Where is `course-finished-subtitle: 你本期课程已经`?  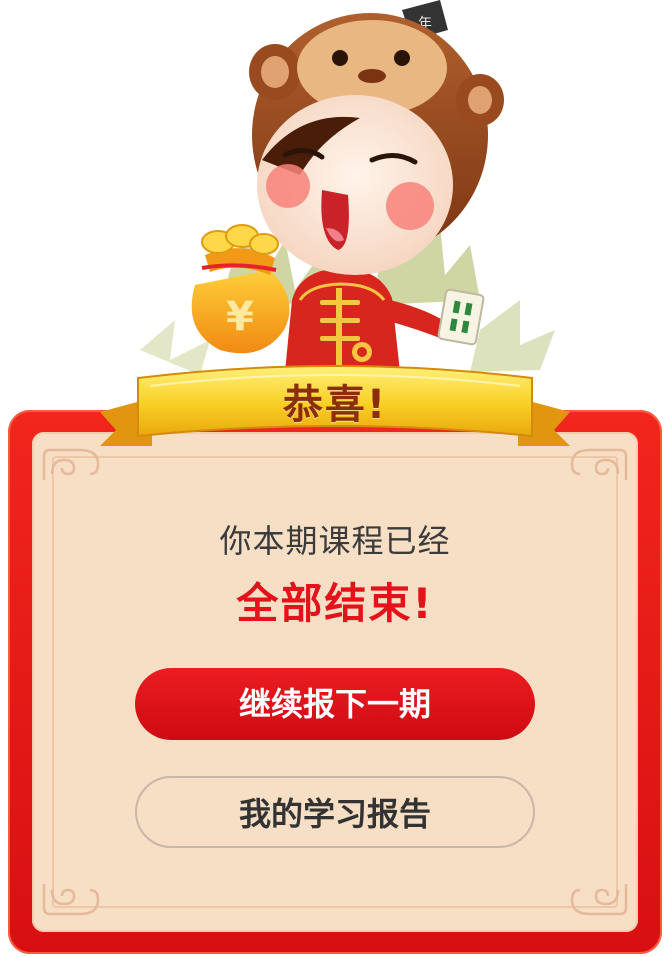
course-finished-subtitle: 你本期课程已经 is located at coordinates (335, 541).